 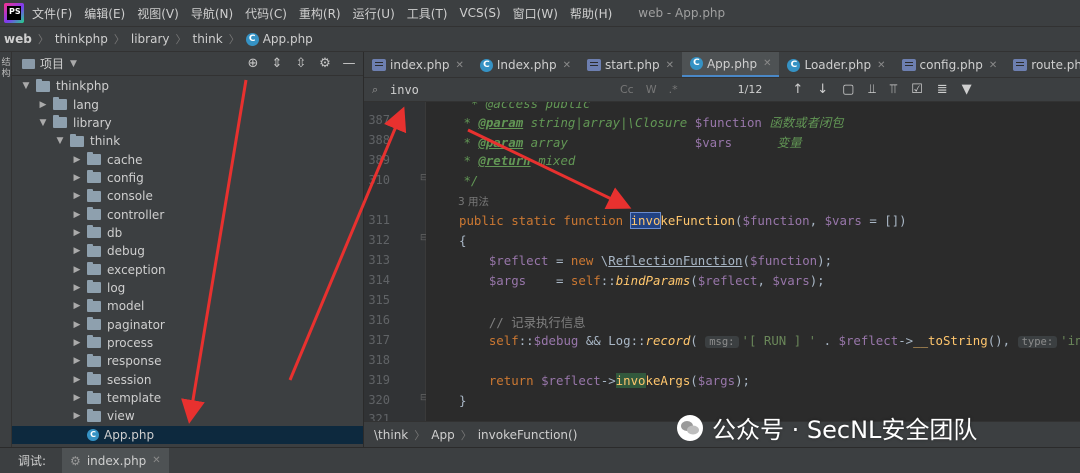 I want to click on menu-tools: 工具(T), so click(x=427, y=13).